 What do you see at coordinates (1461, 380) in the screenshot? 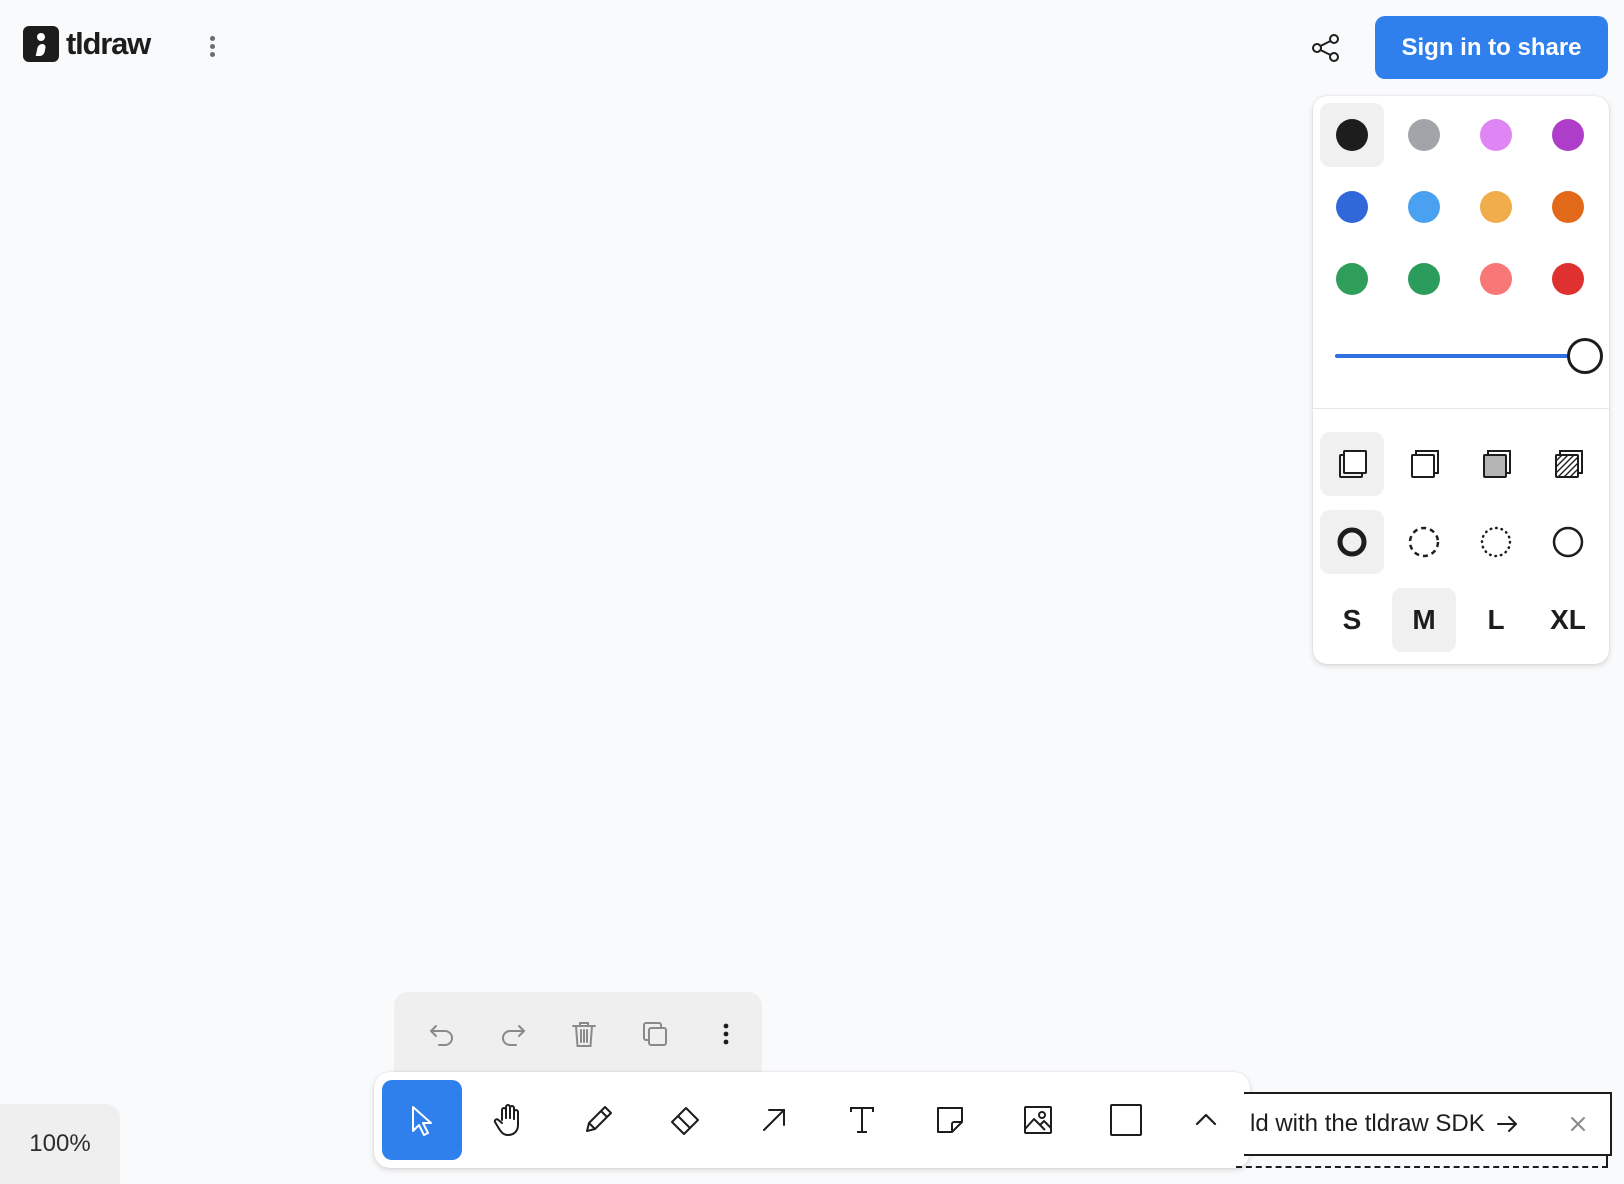
I see `style-panel: S M L XL` at bounding box center [1461, 380].